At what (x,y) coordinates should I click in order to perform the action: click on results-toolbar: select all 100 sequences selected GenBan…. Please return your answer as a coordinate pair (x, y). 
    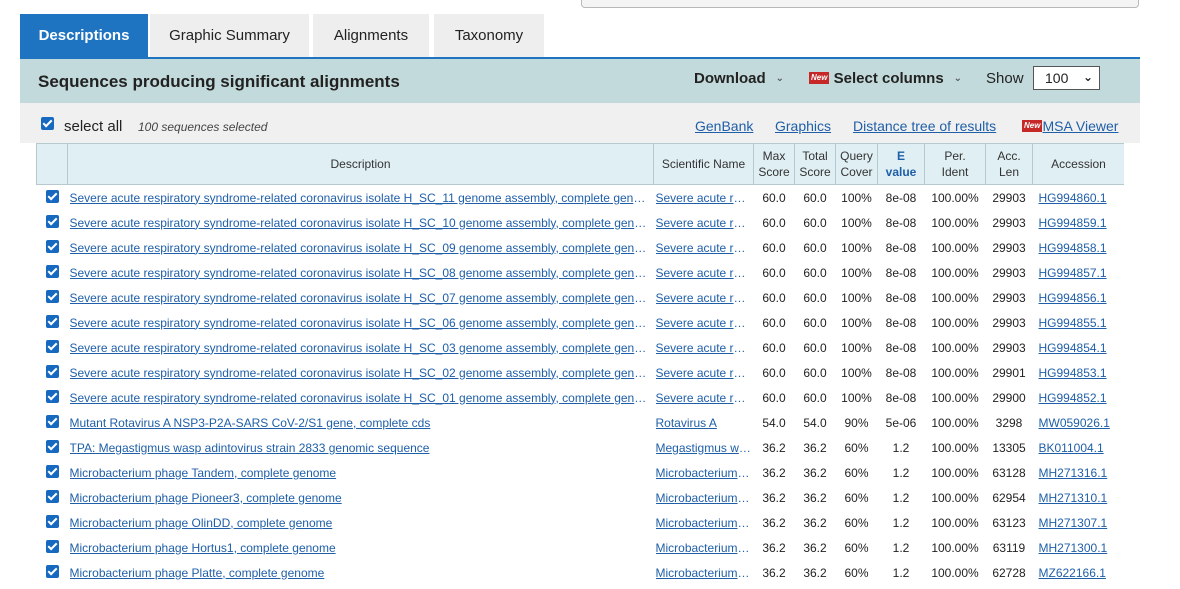
    Looking at the image, I should click on (580, 123).